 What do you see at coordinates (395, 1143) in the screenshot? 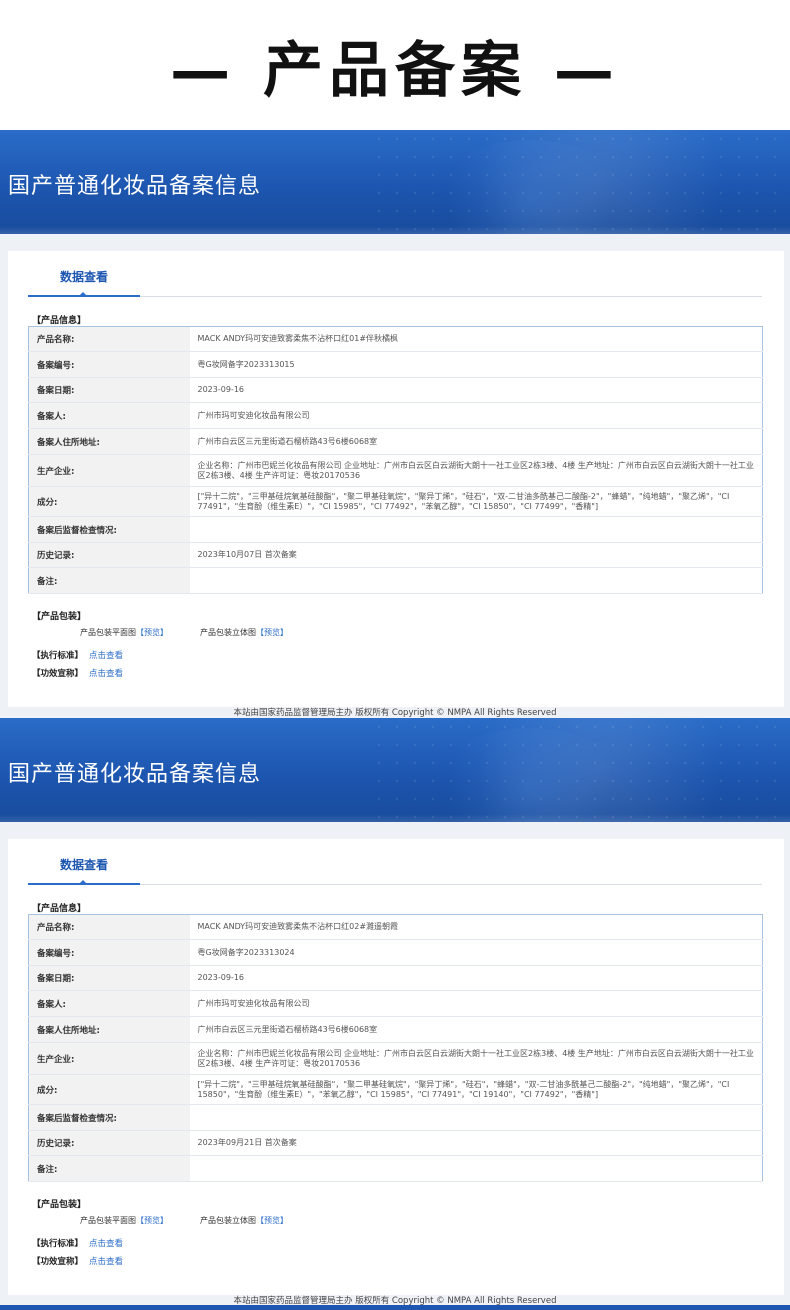
I see `table-row: 历史记录: 2023年09月21日 首次备案` at bounding box center [395, 1143].